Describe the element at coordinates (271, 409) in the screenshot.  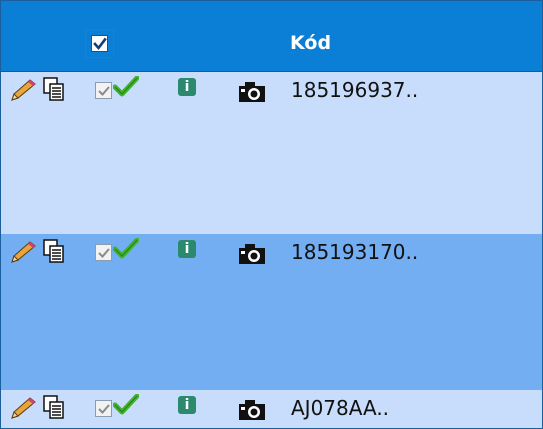
I see `table-row: i AJ078AA..` at that location.